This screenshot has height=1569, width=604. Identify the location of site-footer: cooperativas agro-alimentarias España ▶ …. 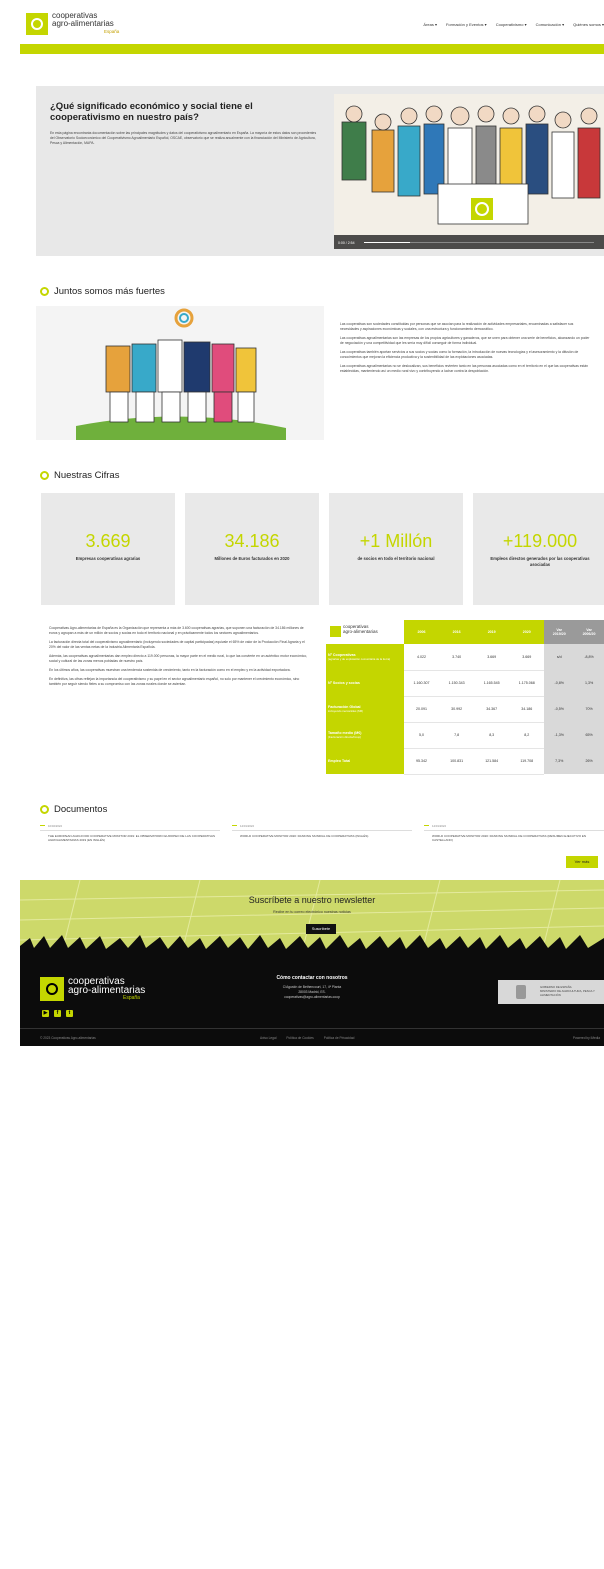
(312, 998).